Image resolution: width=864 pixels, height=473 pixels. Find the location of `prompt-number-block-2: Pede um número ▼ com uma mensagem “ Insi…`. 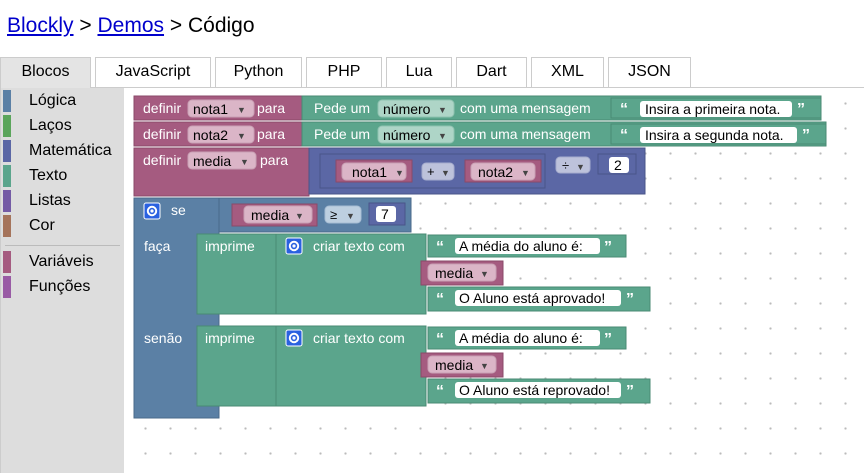

prompt-number-block-2: Pede um número ▼ com uma mensagem “ Insi… is located at coordinates (564, 134).